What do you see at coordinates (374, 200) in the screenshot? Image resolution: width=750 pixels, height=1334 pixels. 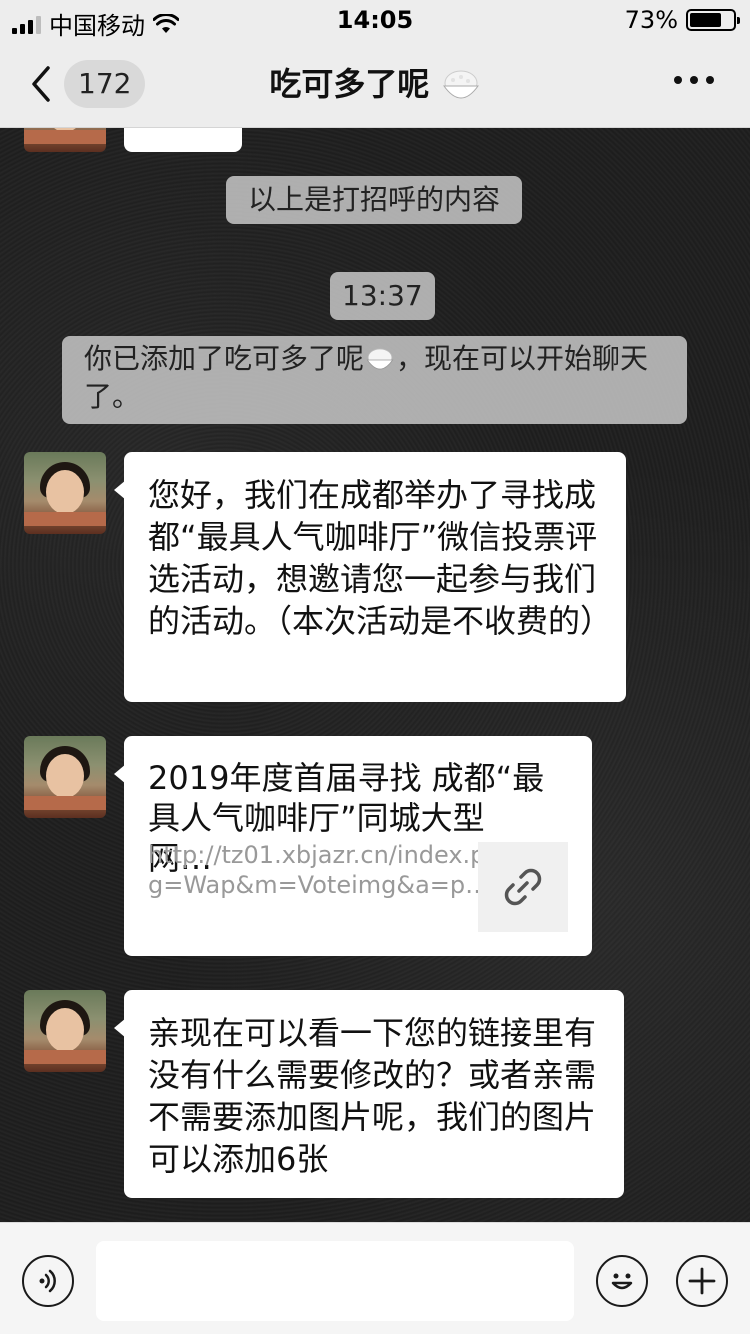 I see `system-greeting-notice: 以上是打招呼的内容` at bounding box center [374, 200].